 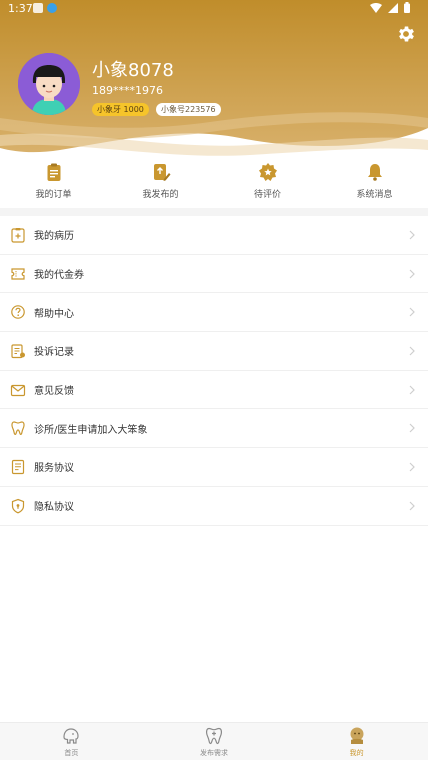 I want to click on quick-action-label: 待评价, so click(x=267, y=195).